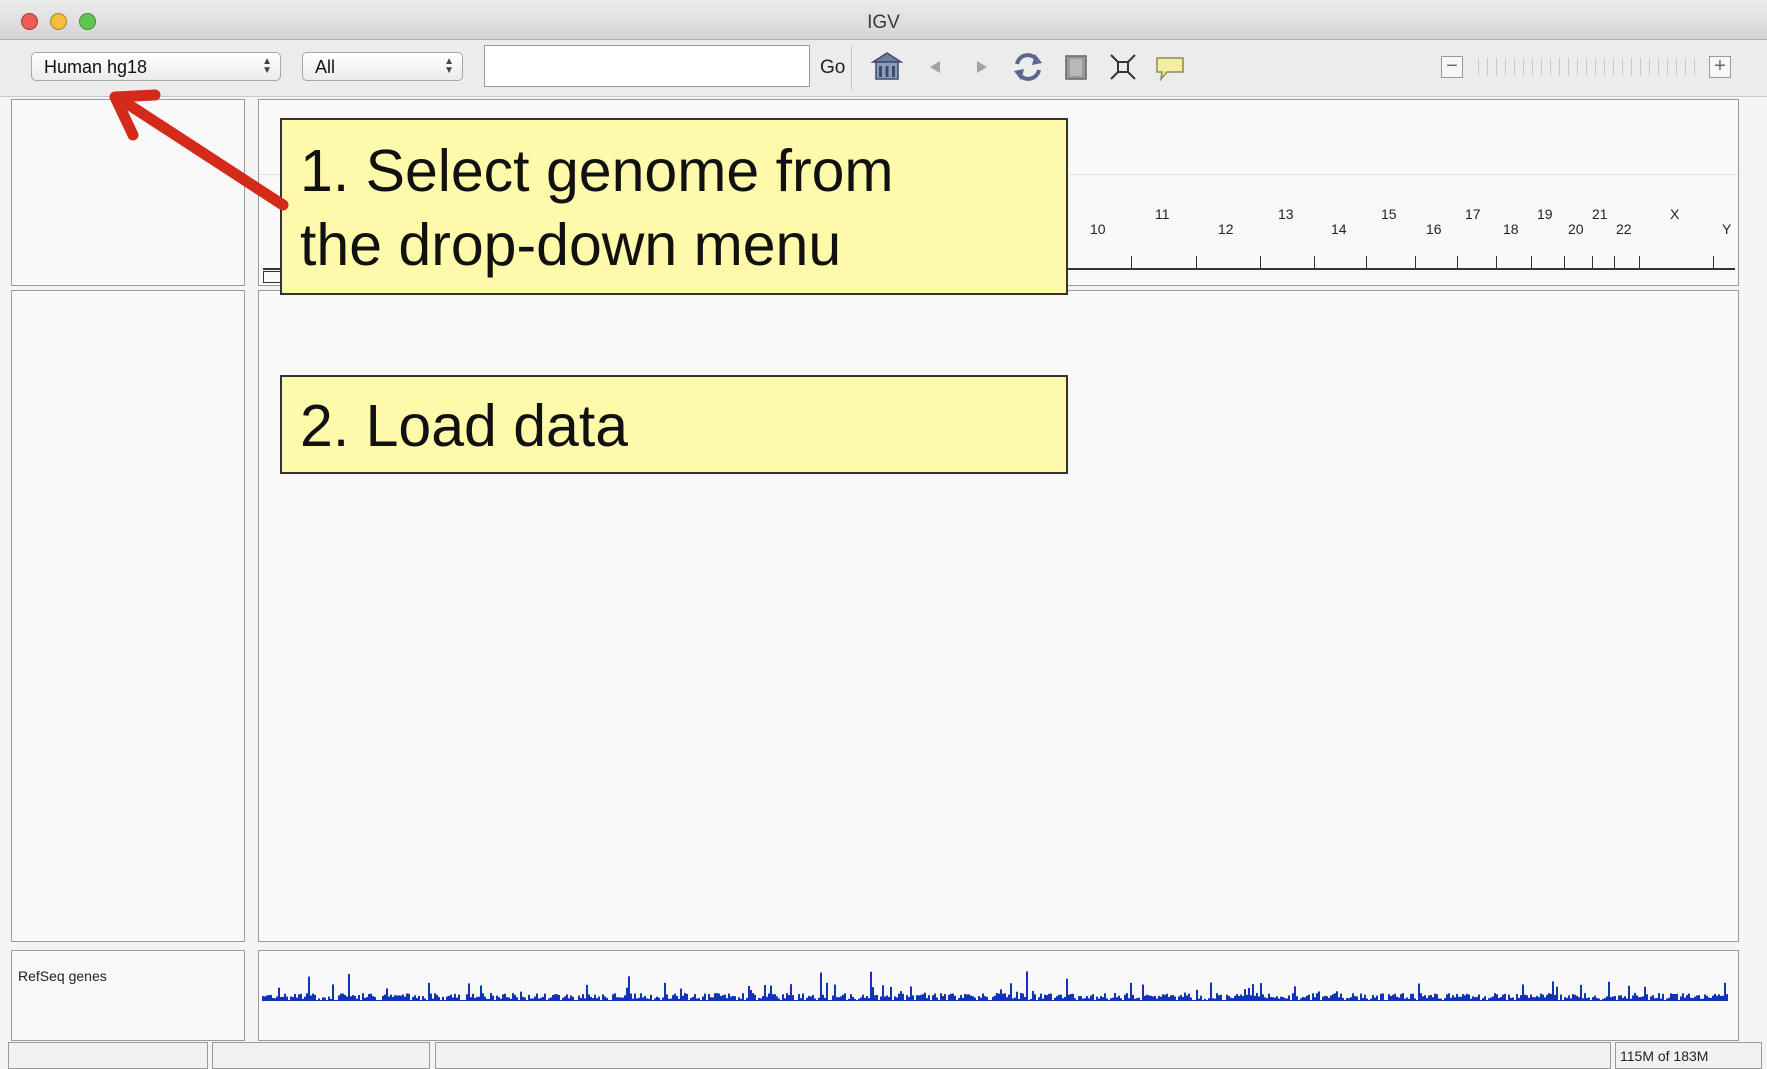 The image size is (1767, 1069). What do you see at coordinates (1473, 214) in the screenshot?
I see `chromosome-label: 17` at bounding box center [1473, 214].